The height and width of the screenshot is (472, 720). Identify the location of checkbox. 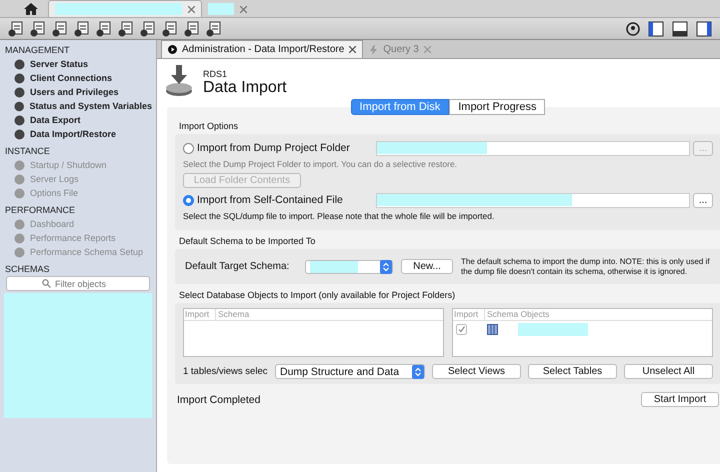
(461, 330).